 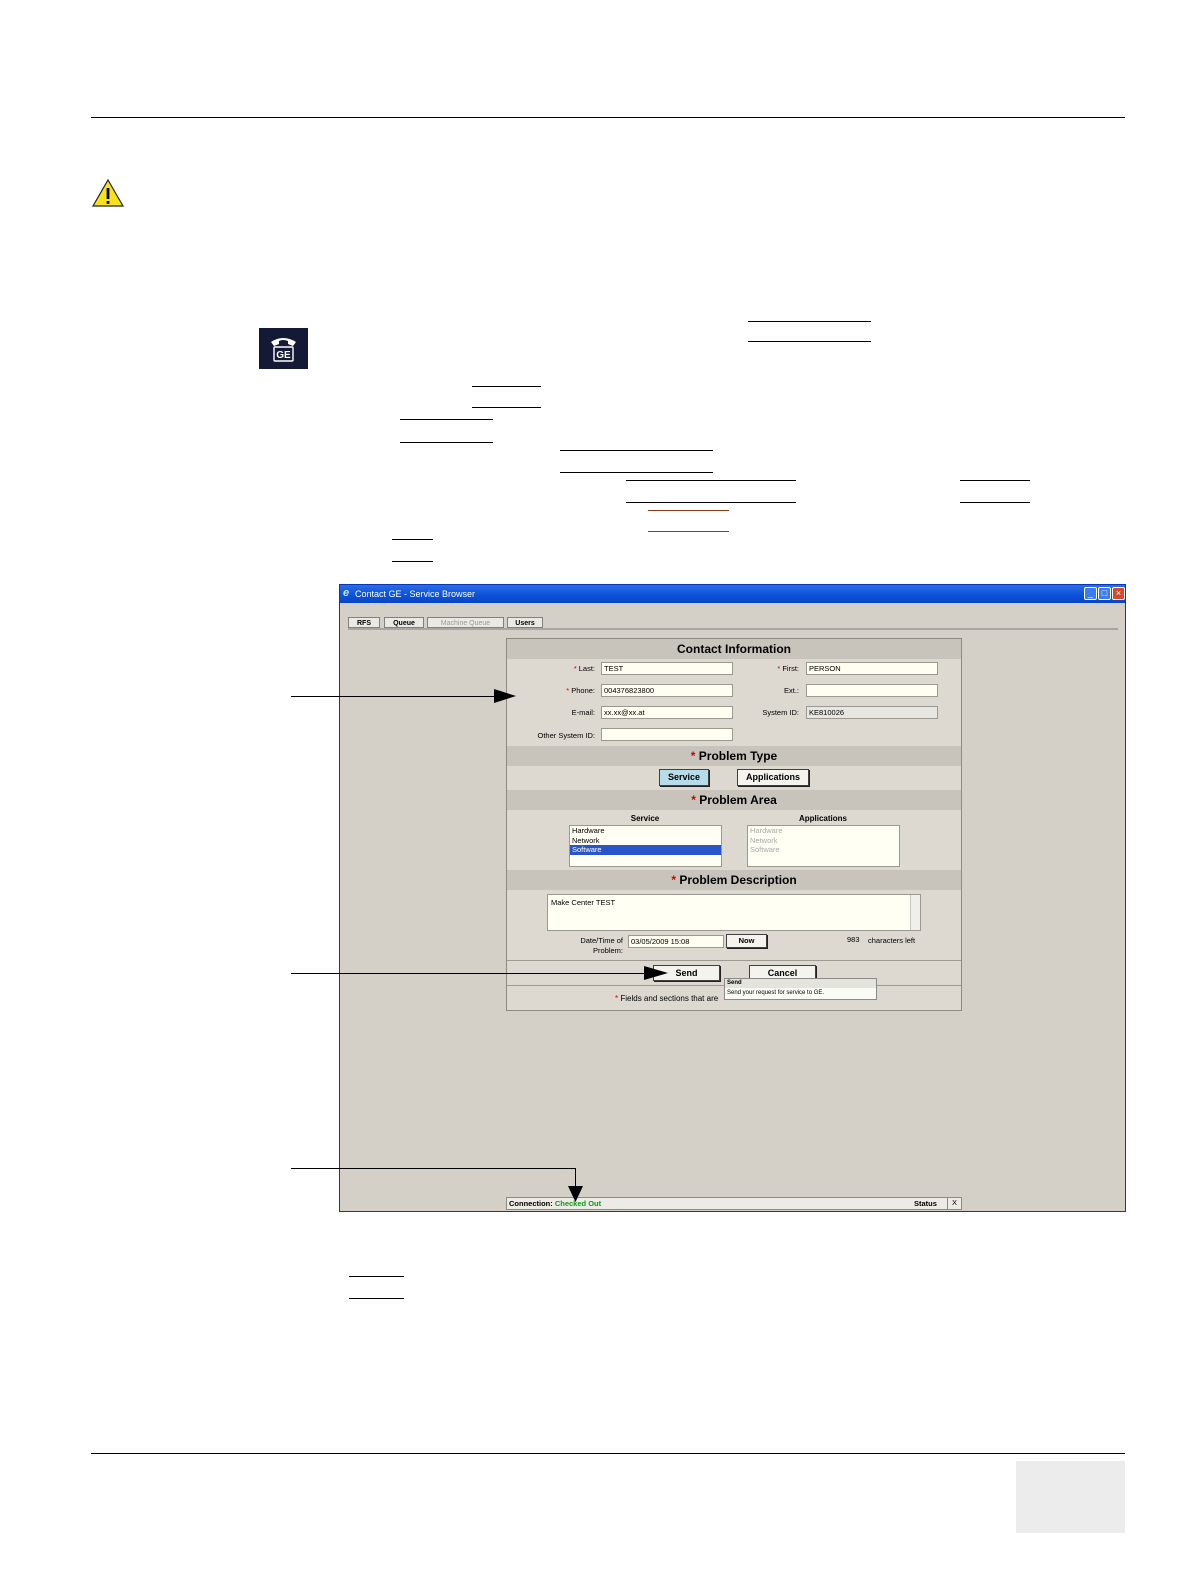 What do you see at coordinates (608, 117) in the screenshot?
I see `header-rule` at bounding box center [608, 117].